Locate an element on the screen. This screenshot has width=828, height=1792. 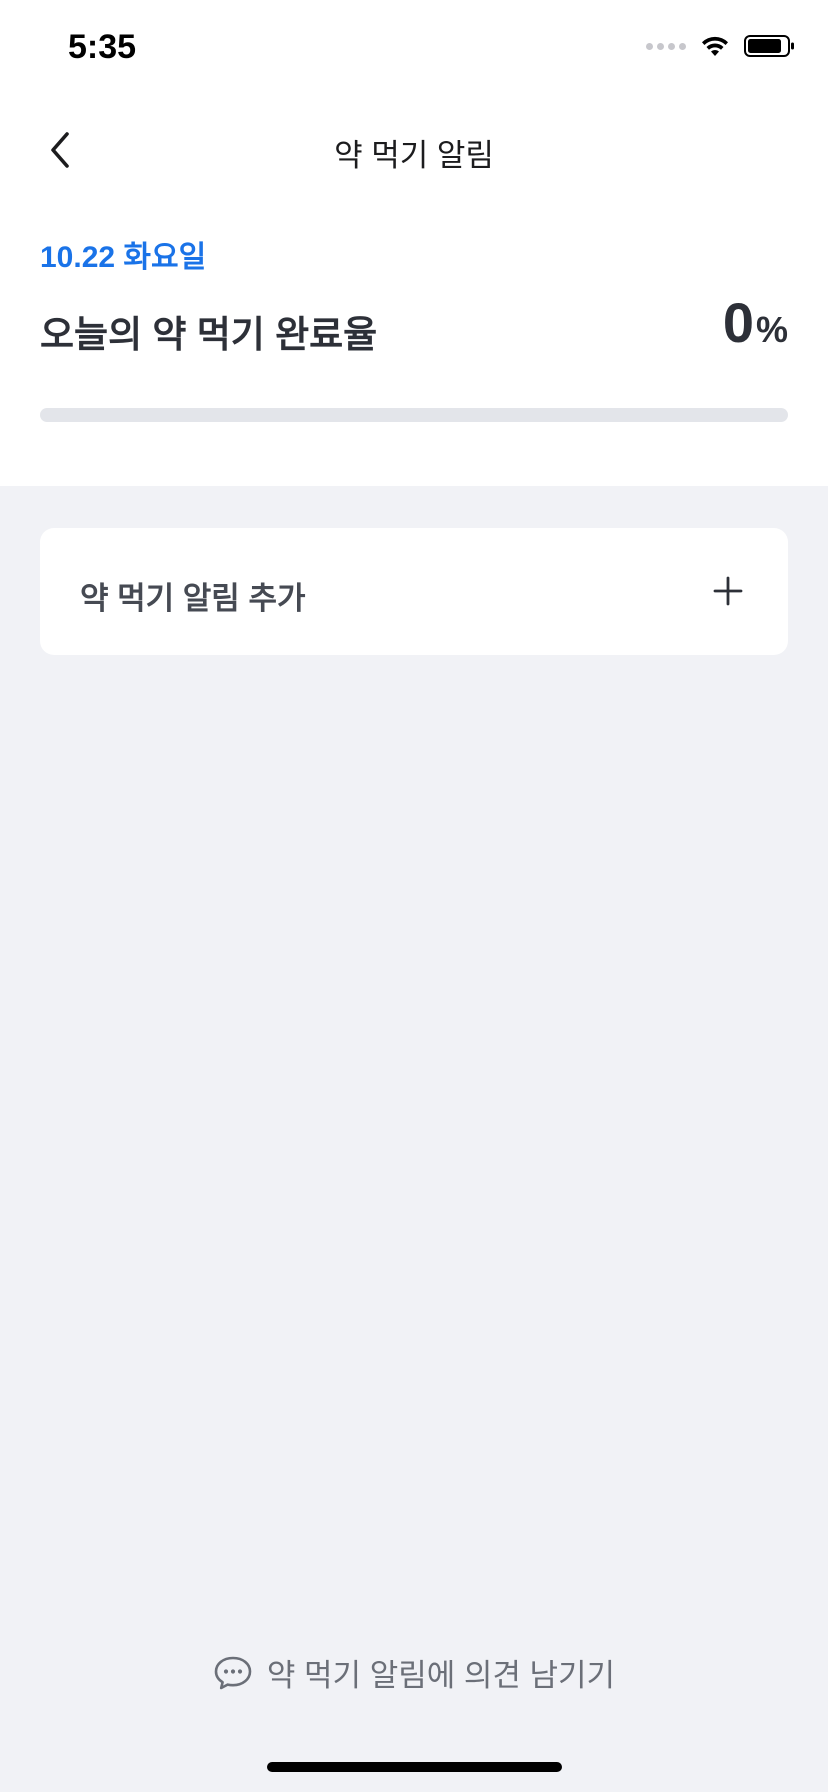
completion-rate-value: 0 % is located at coordinates (755, 322).